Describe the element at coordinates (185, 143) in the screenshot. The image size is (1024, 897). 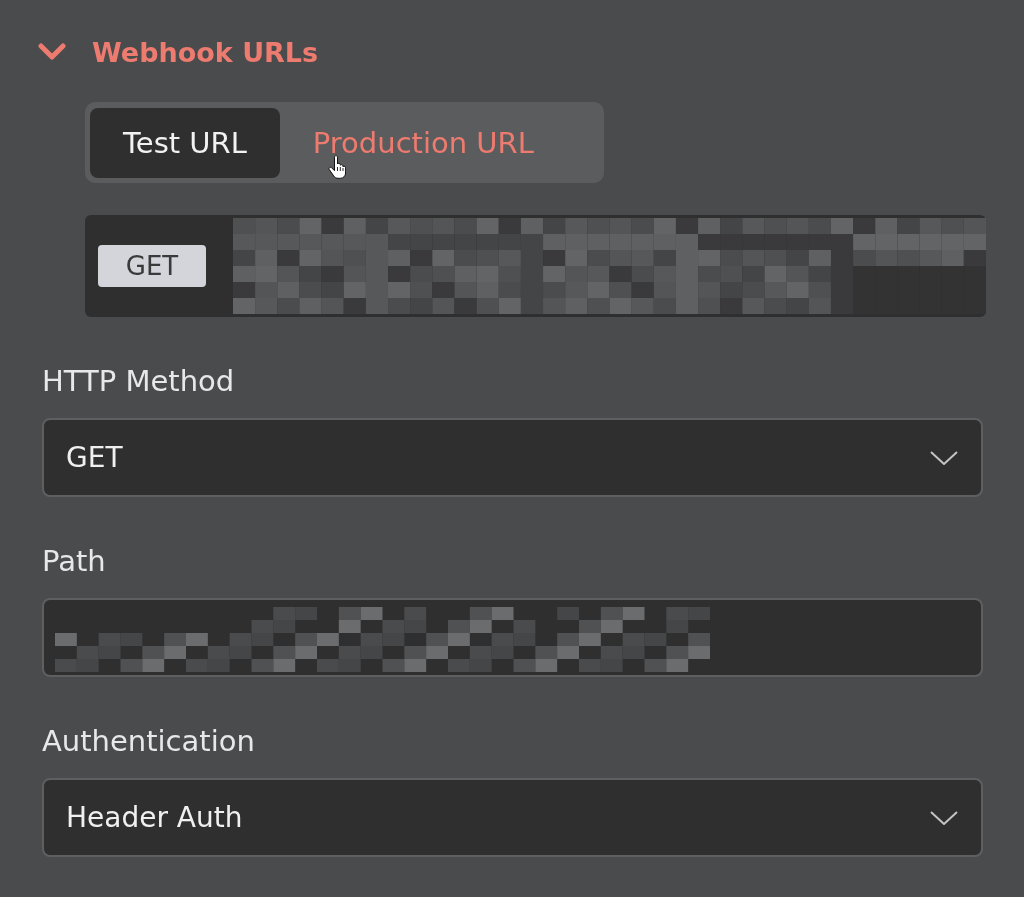
I see `url-tab: Test URL` at that location.